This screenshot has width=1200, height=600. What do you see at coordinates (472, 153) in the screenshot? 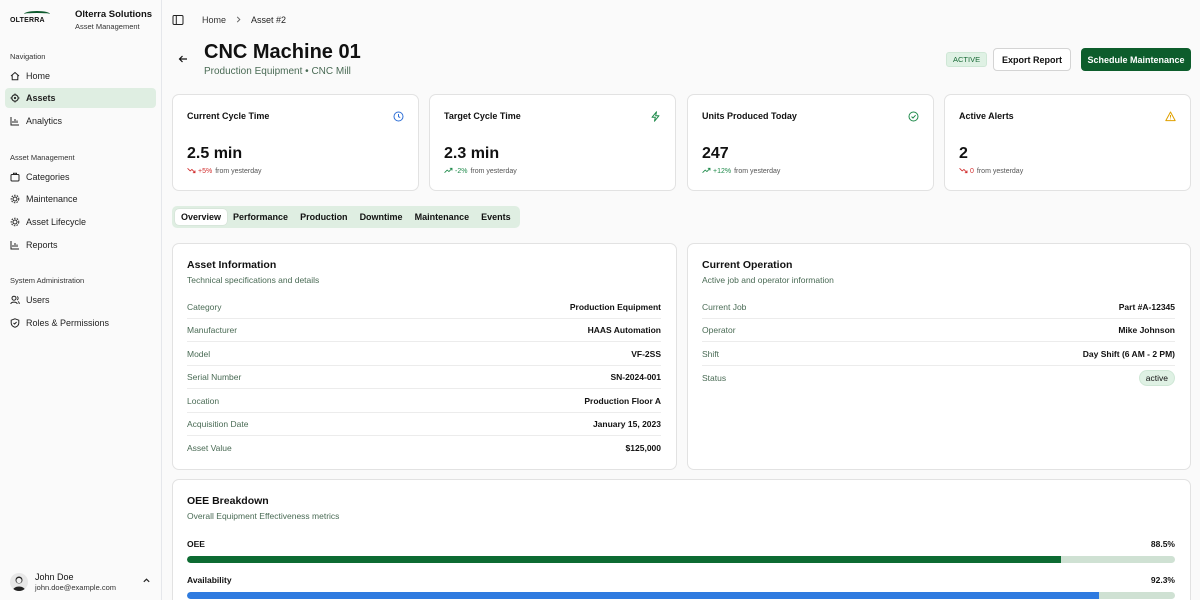
I see `stat-value: 2.3 min` at bounding box center [472, 153].